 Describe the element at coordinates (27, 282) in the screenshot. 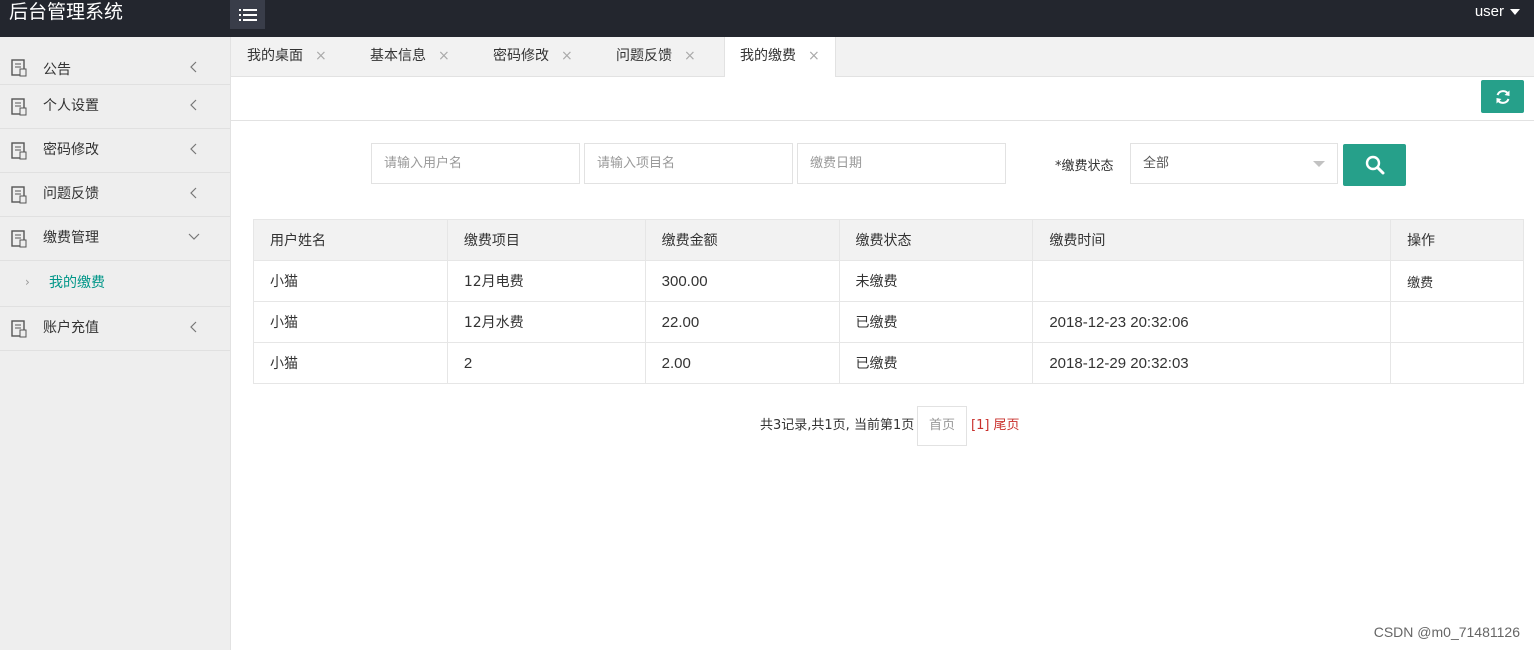

I see `chevron-right-icon: ›` at that location.